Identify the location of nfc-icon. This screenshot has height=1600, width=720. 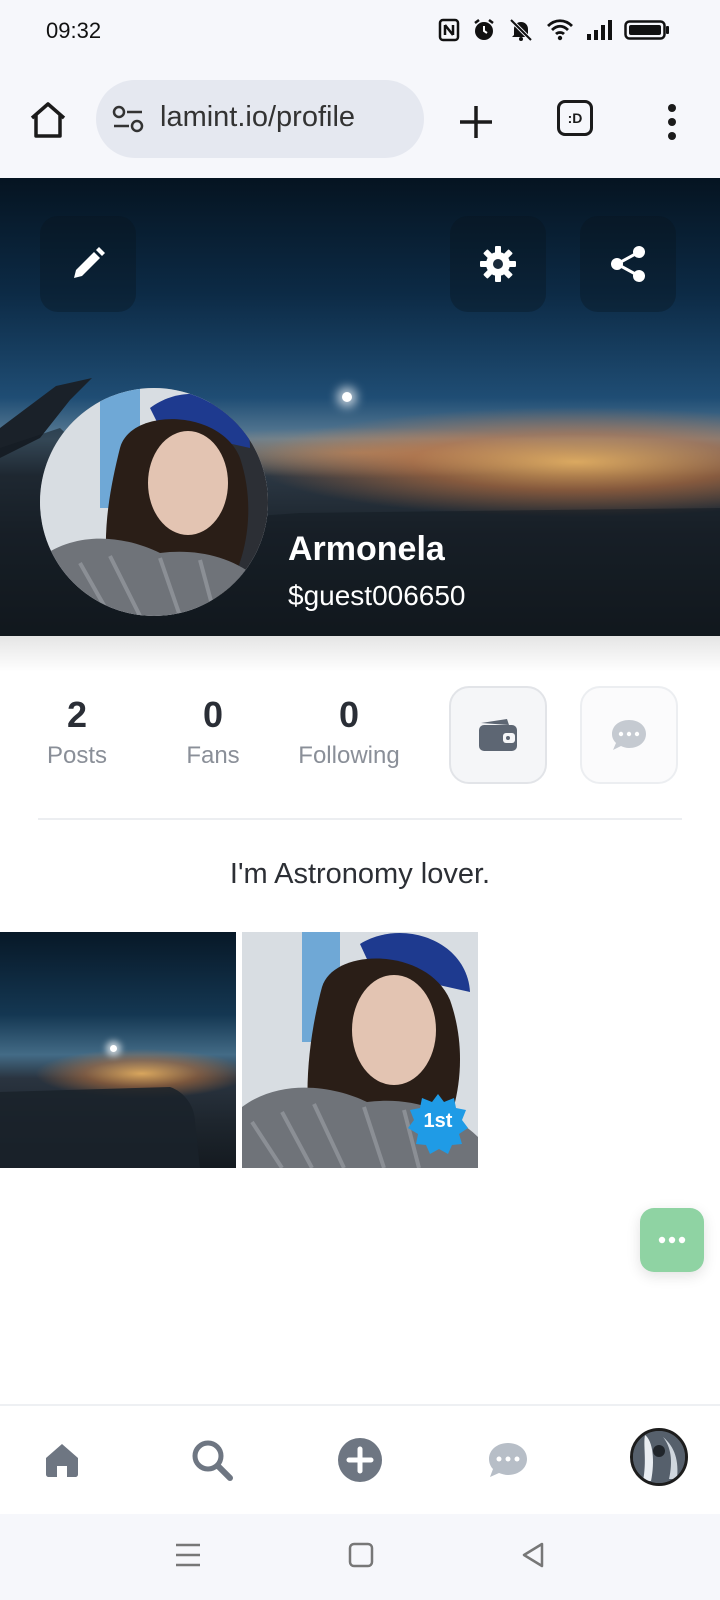
(449, 30).